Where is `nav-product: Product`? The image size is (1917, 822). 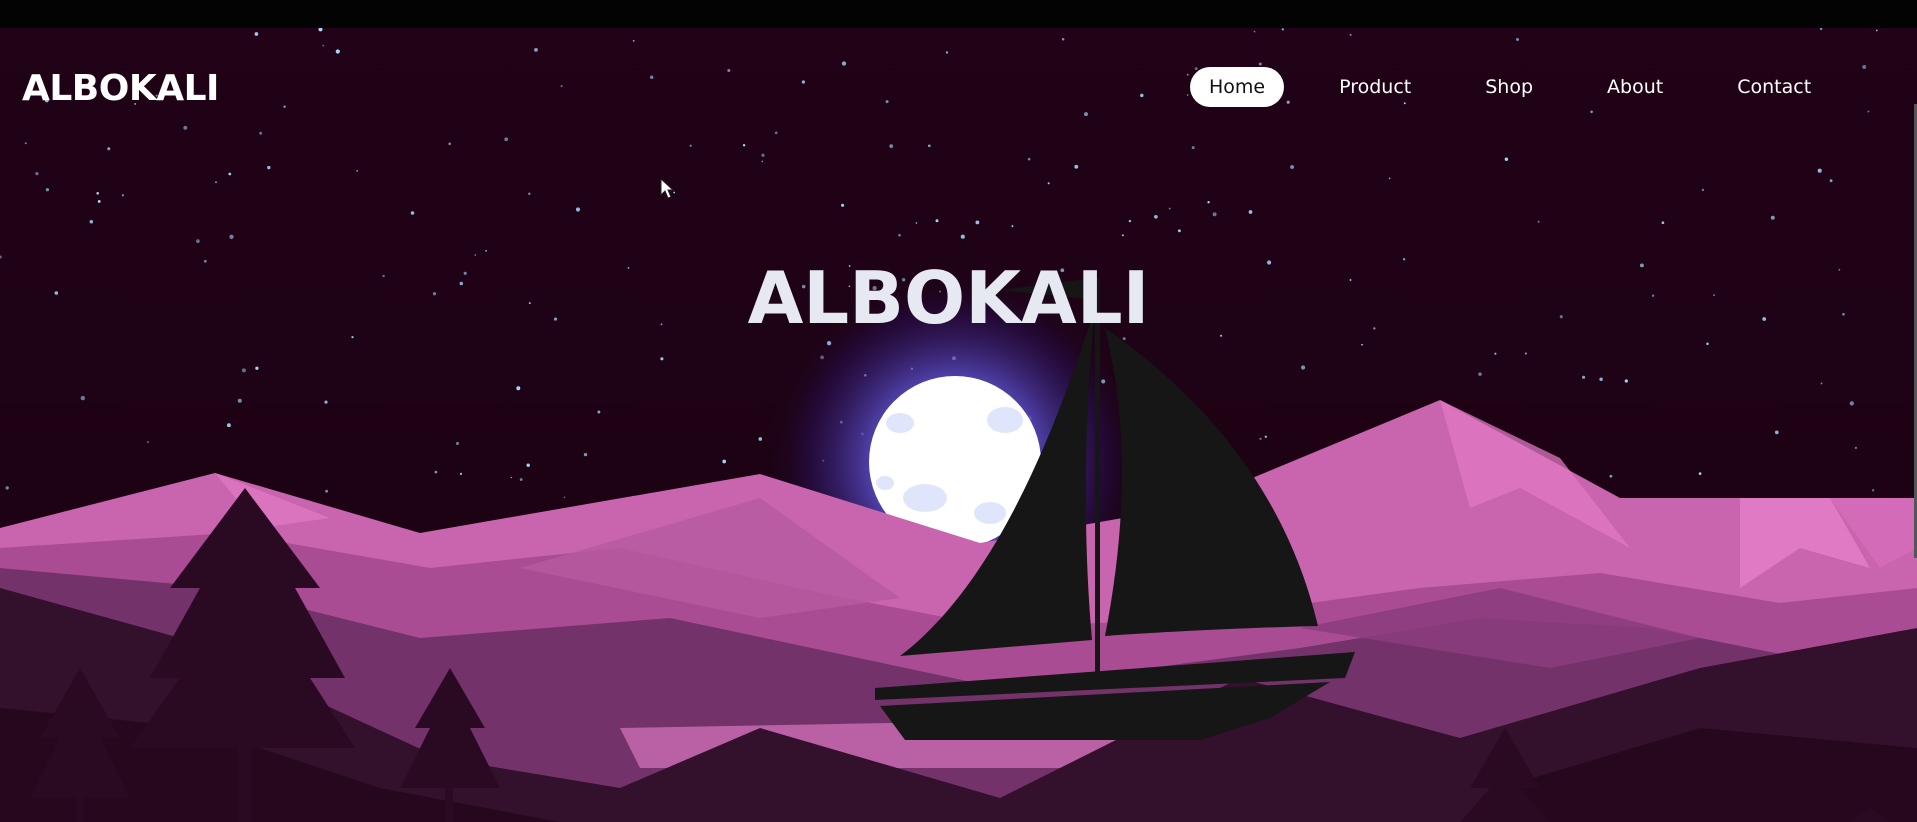
nav-product: Product is located at coordinates (1375, 87).